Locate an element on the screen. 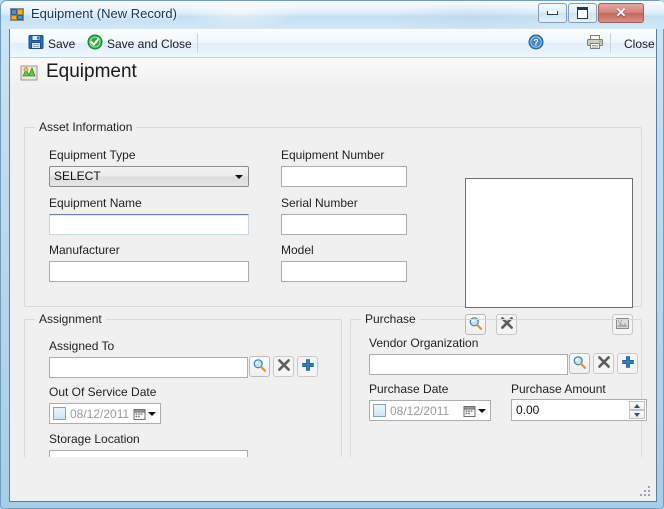 The width and height of the screenshot is (664, 509). window-title: Equipment (New Record) is located at coordinates (104, 13).